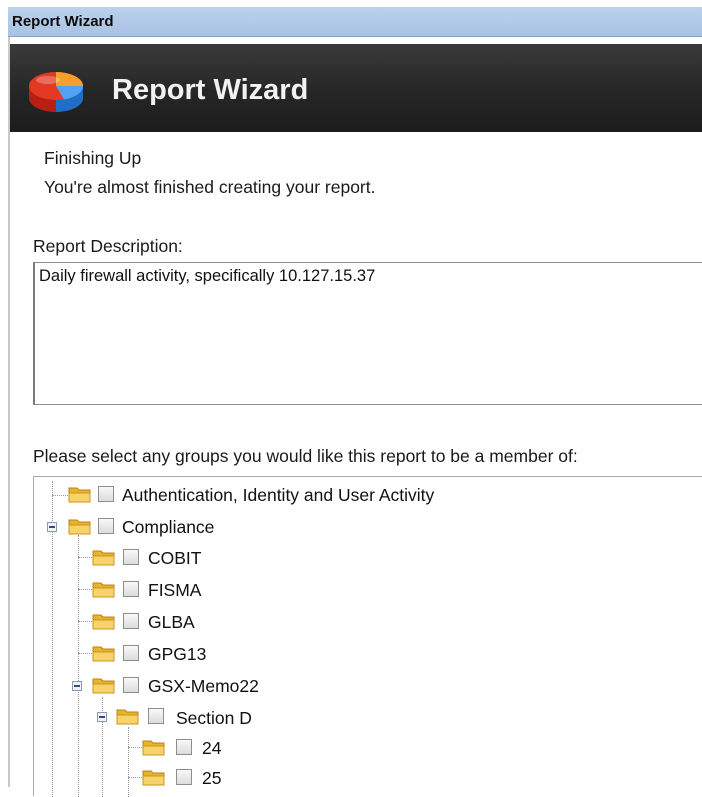  Describe the element at coordinates (108, 246) in the screenshot. I see `description-label: Report Description:` at that location.